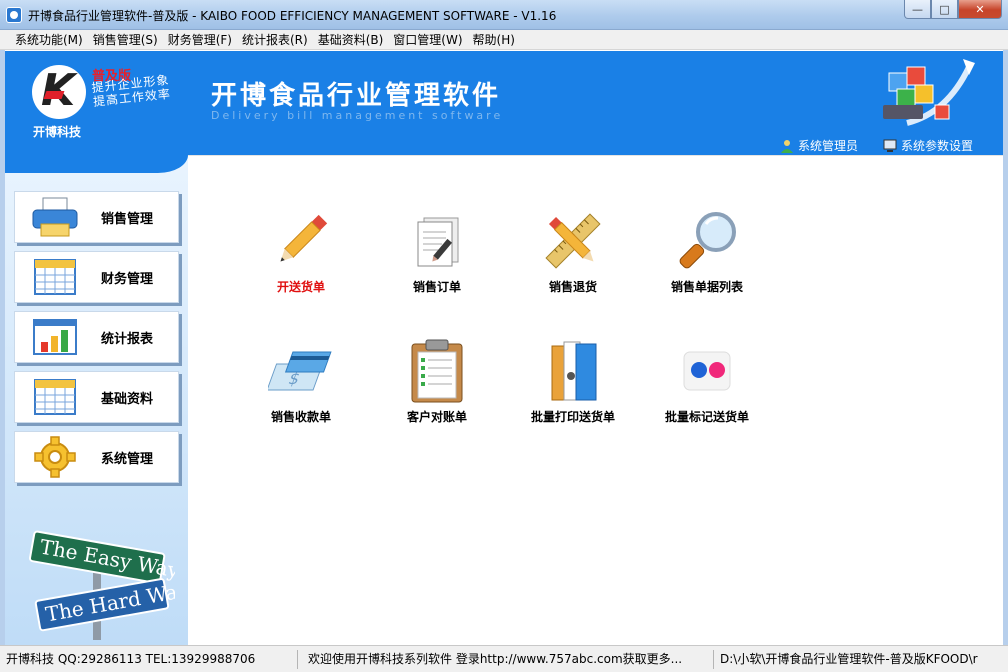  I want to click on sidebar-item-sales: 销售管理, so click(96, 217).